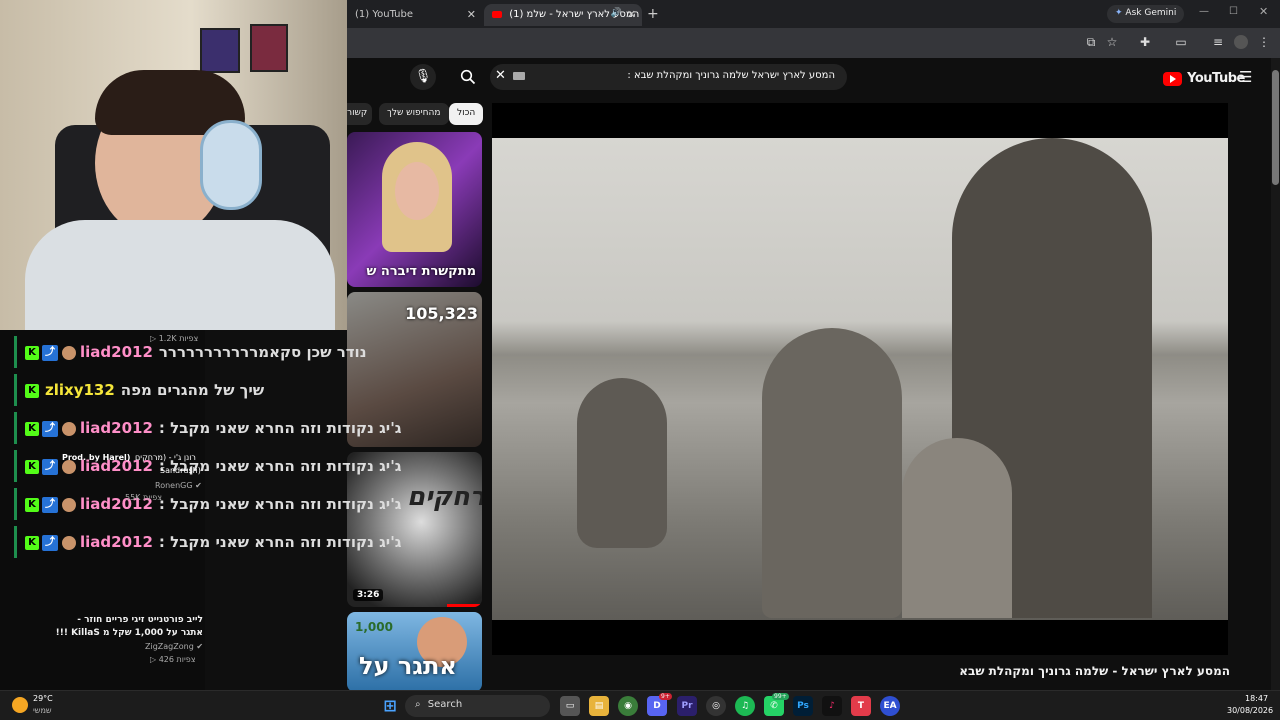 The width and height of the screenshot is (1280, 720). What do you see at coordinates (1245, 77) in the screenshot?
I see `guide-menu-icon: ☰` at bounding box center [1245, 77].